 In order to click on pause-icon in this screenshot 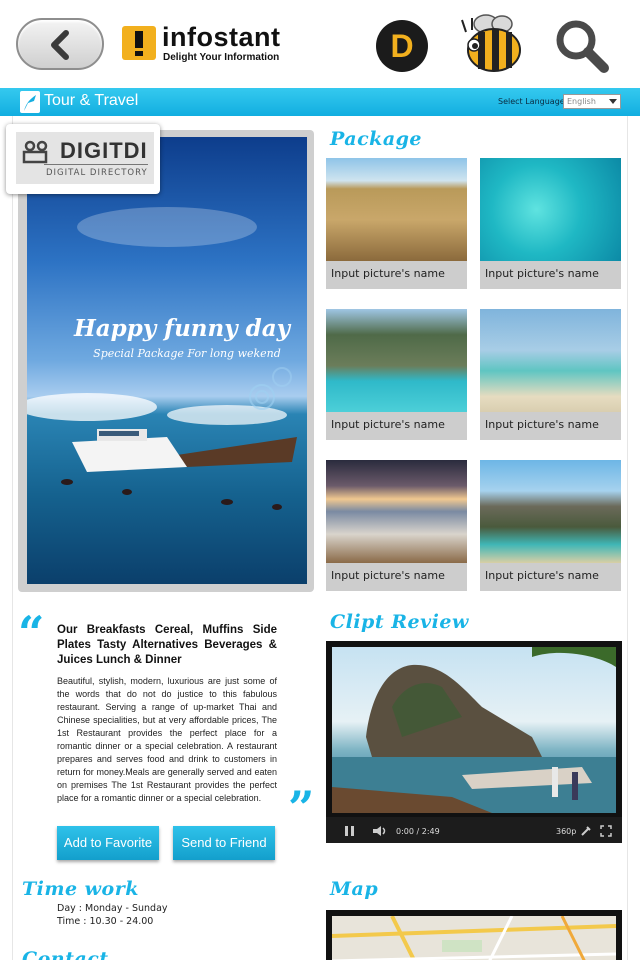, I will do `click(350, 831)`.